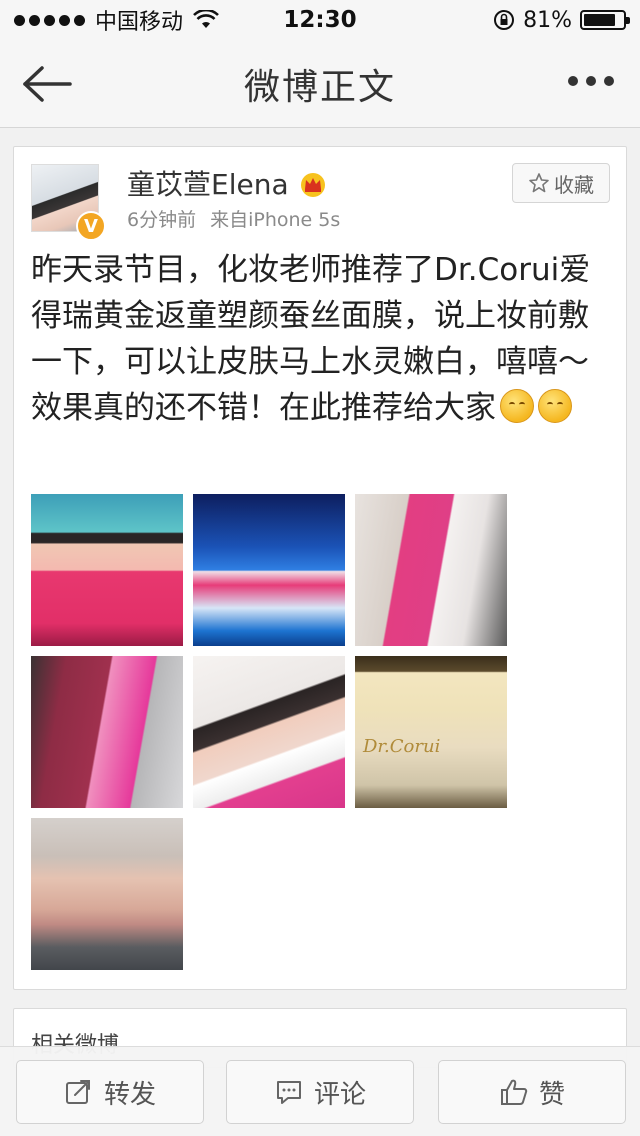  I want to click on bottom-toolbar: 转发 评论 赞, so click(320, 1091).